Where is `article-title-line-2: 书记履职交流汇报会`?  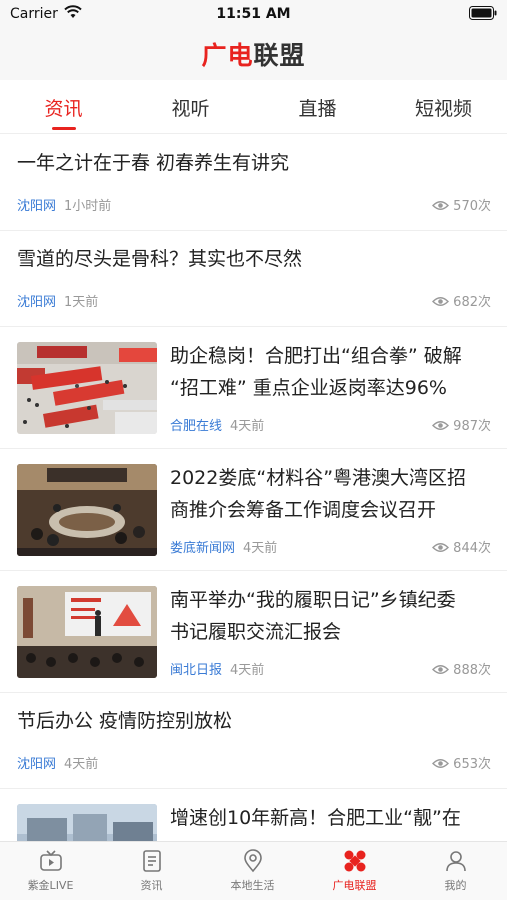 article-title-line-2: 书记履职交流汇报会 is located at coordinates (256, 632).